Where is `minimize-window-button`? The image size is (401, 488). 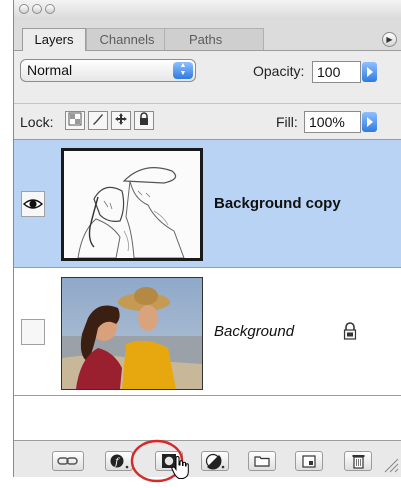
minimize-window-button is located at coordinates (37, 9).